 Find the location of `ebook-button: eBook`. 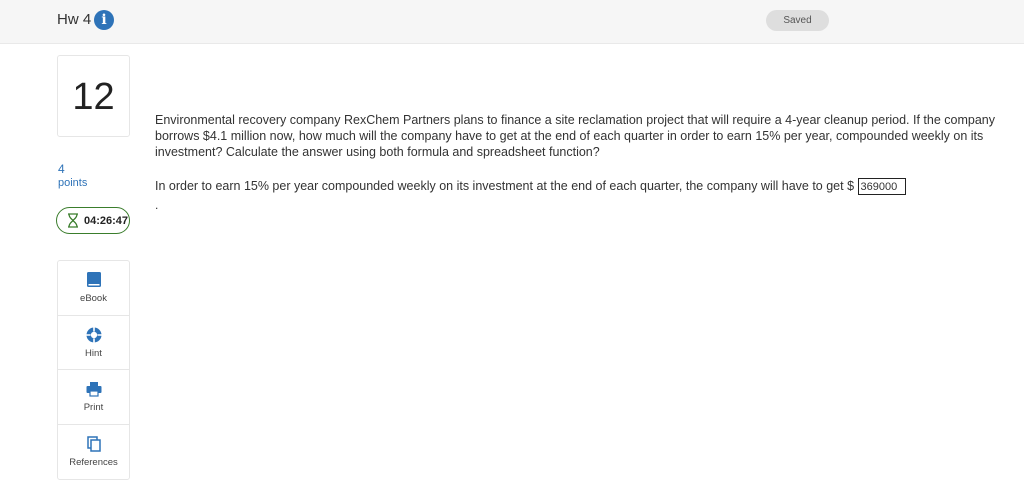

ebook-button: eBook is located at coordinates (93, 288).